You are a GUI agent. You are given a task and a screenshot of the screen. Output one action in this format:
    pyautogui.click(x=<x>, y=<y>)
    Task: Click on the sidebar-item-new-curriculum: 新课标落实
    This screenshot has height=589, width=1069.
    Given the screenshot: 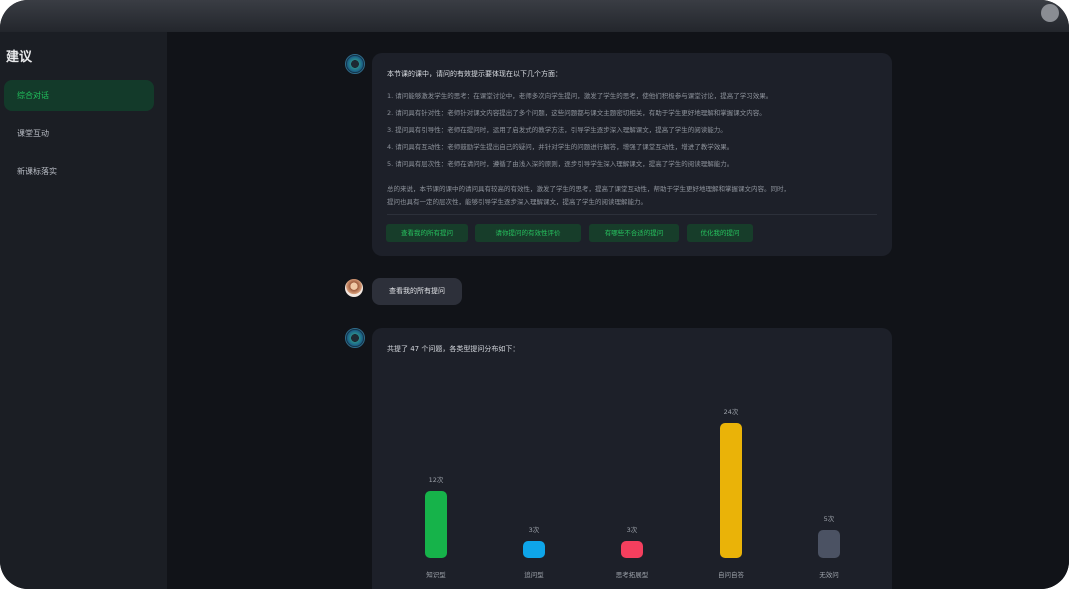 What is the action you would take?
    pyautogui.click(x=79, y=171)
    